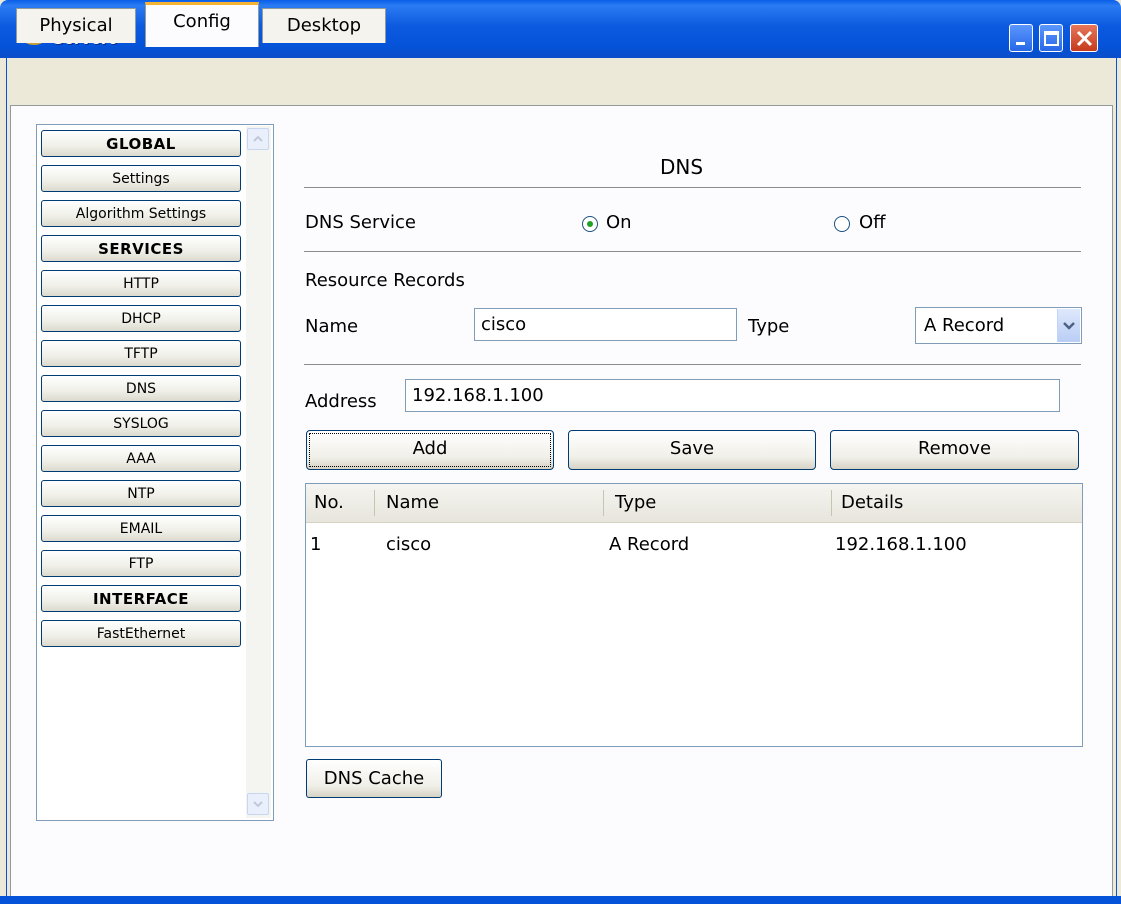 This screenshot has width=1121, height=904. I want to click on close-icon, so click(1084, 38).